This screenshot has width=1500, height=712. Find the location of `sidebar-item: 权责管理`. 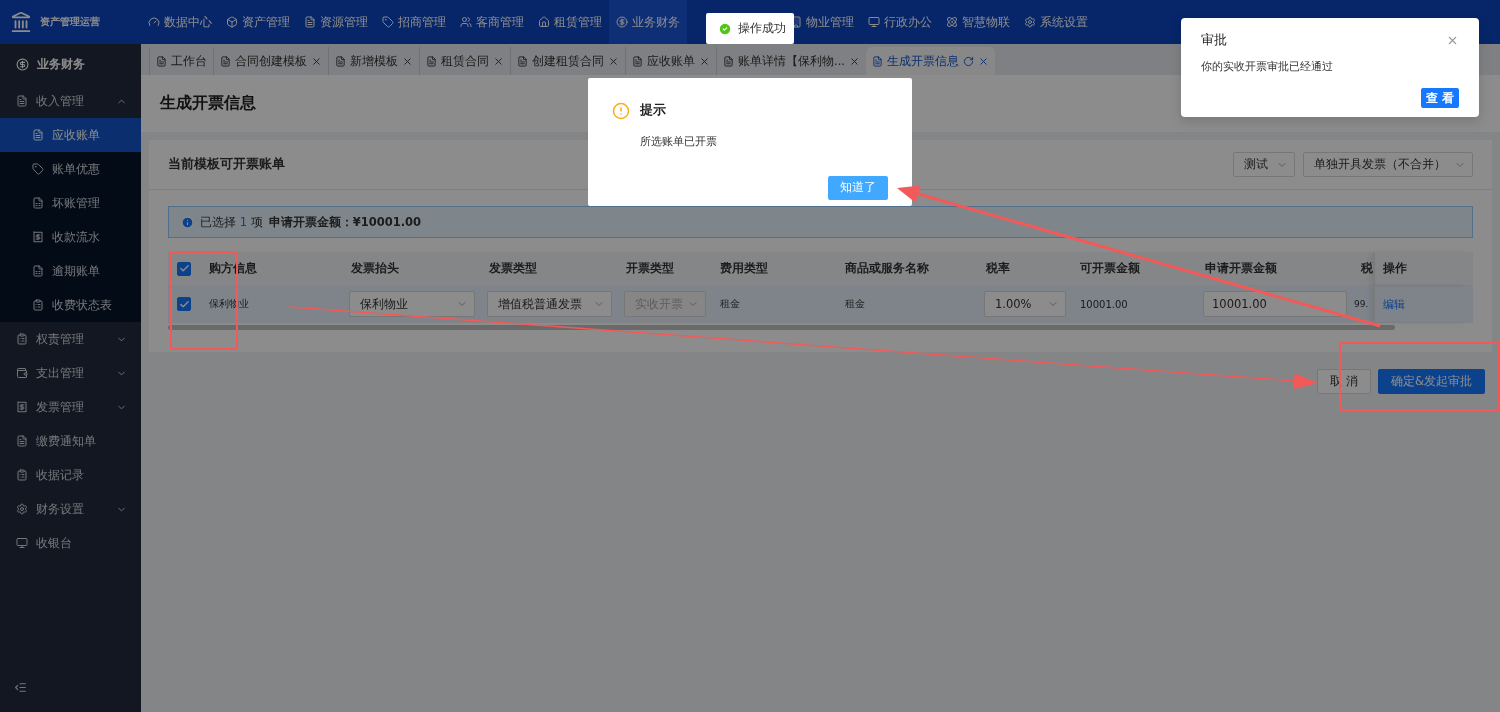

sidebar-item: 权责管理 is located at coordinates (70, 339).